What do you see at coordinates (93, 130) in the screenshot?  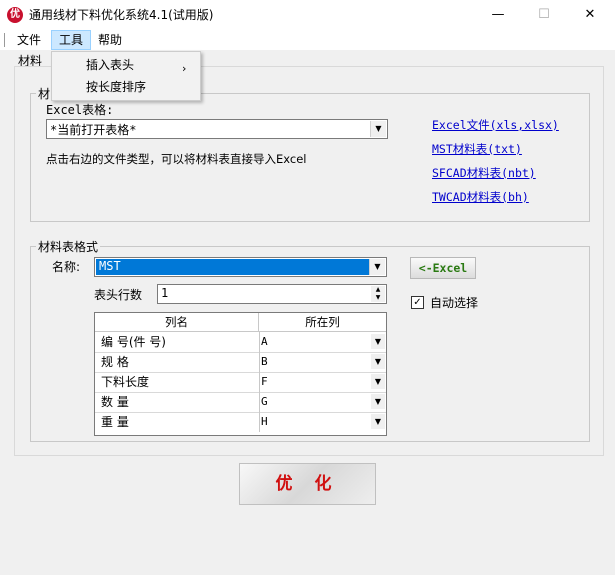 I see `excel-combo-value: *当前打开表格*` at bounding box center [93, 130].